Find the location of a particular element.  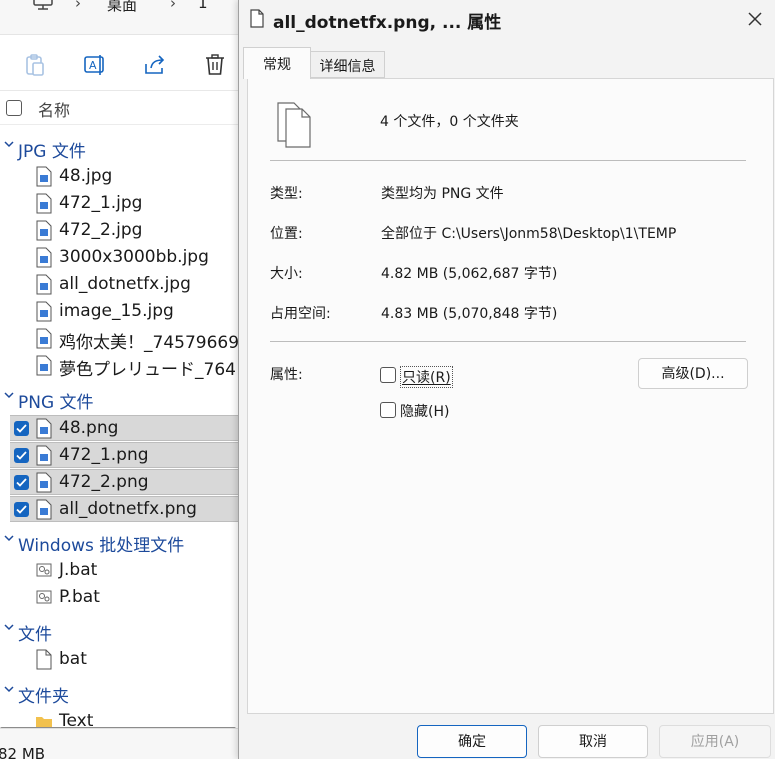

status-size: 82 MB is located at coordinates (23, 752).